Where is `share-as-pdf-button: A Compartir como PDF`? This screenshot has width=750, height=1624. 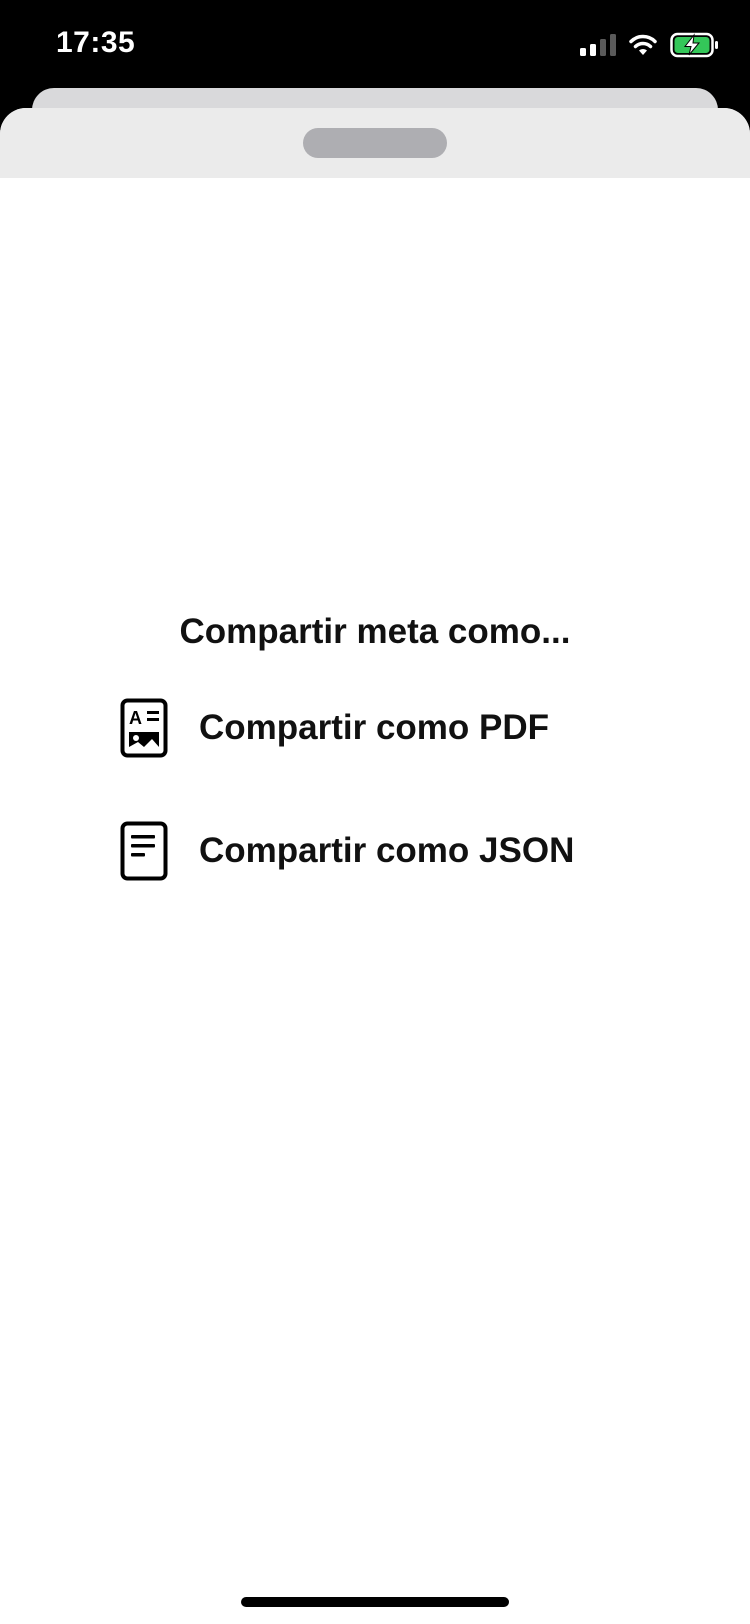
share-as-pdf-button: A Compartir como PDF is located at coordinates (380, 728).